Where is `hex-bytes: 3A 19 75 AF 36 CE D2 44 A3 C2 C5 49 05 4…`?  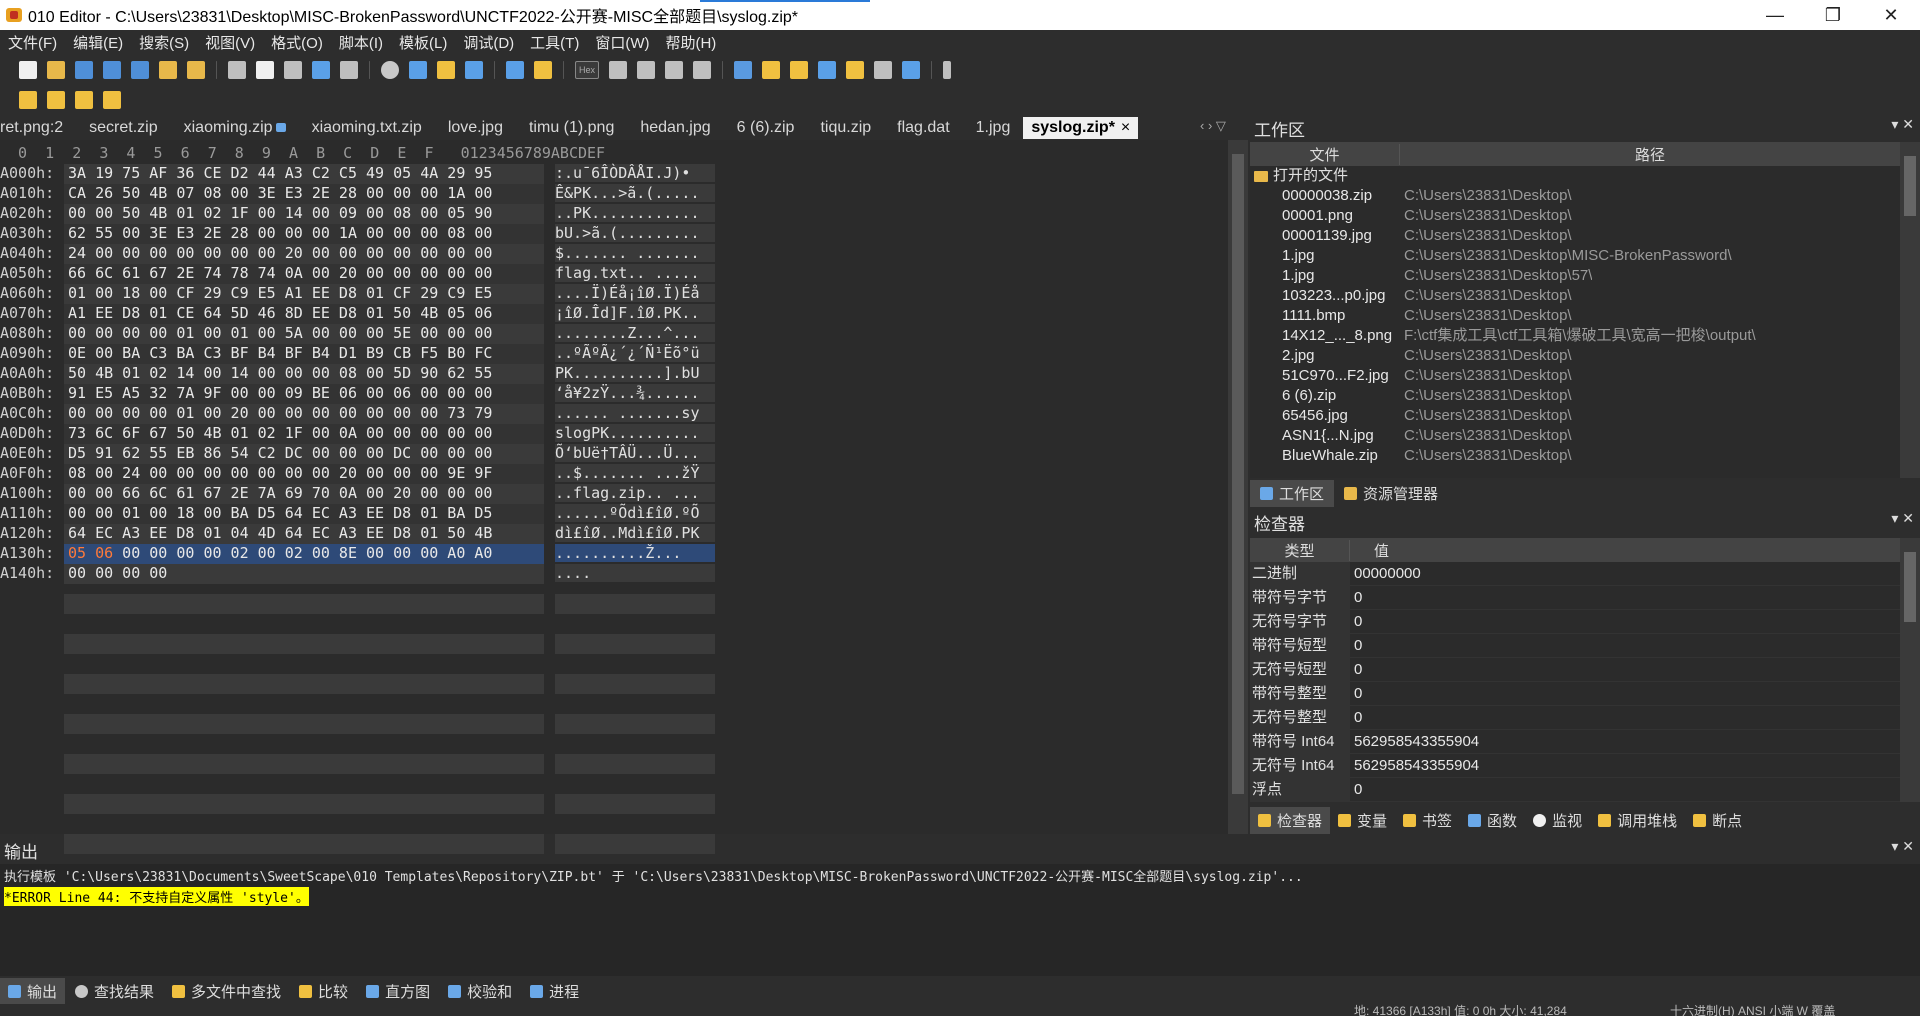
hex-bytes: 3A 19 75 AF 36 CE D2 44 A3 C2 C5 49 05 4… is located at coordinates (304, 174).